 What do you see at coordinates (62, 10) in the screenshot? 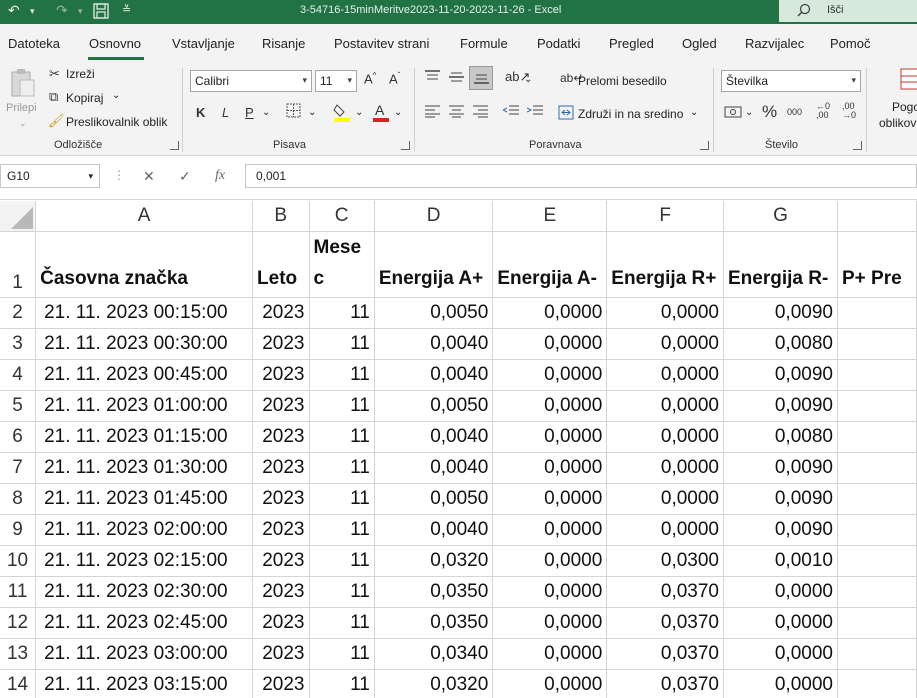
I see `redo-icon: ↷` at bounding box center [62, 10].